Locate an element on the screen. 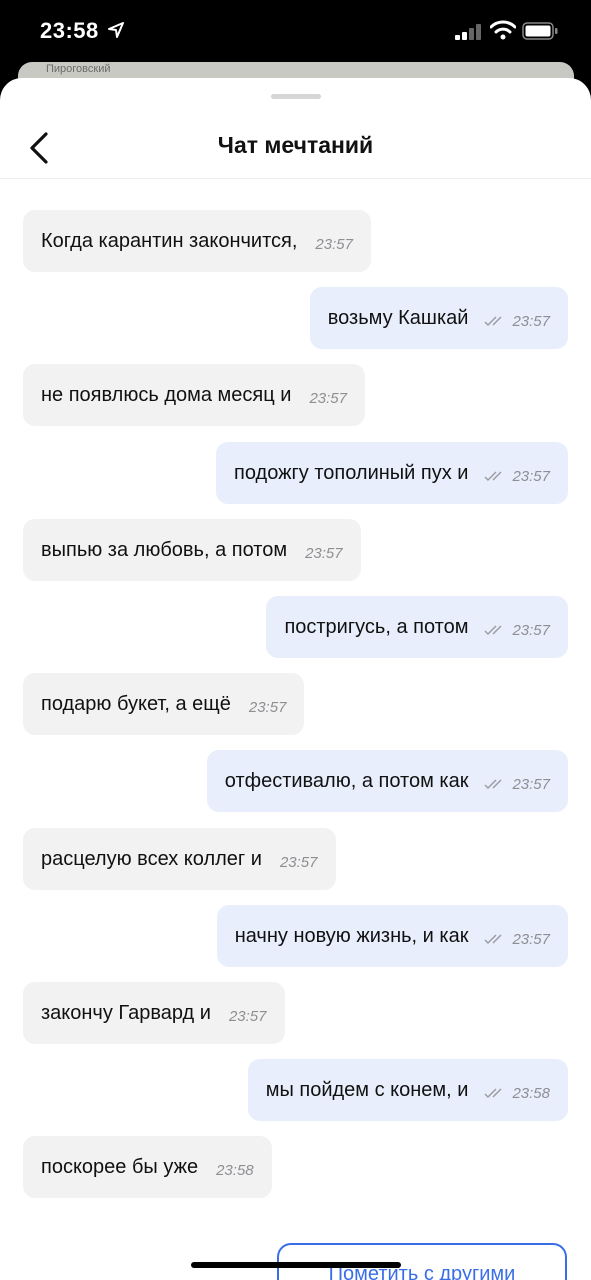 The image size is (591, 1280). message-text: расцелую всех коллег и is located at coordinates (151, 858).